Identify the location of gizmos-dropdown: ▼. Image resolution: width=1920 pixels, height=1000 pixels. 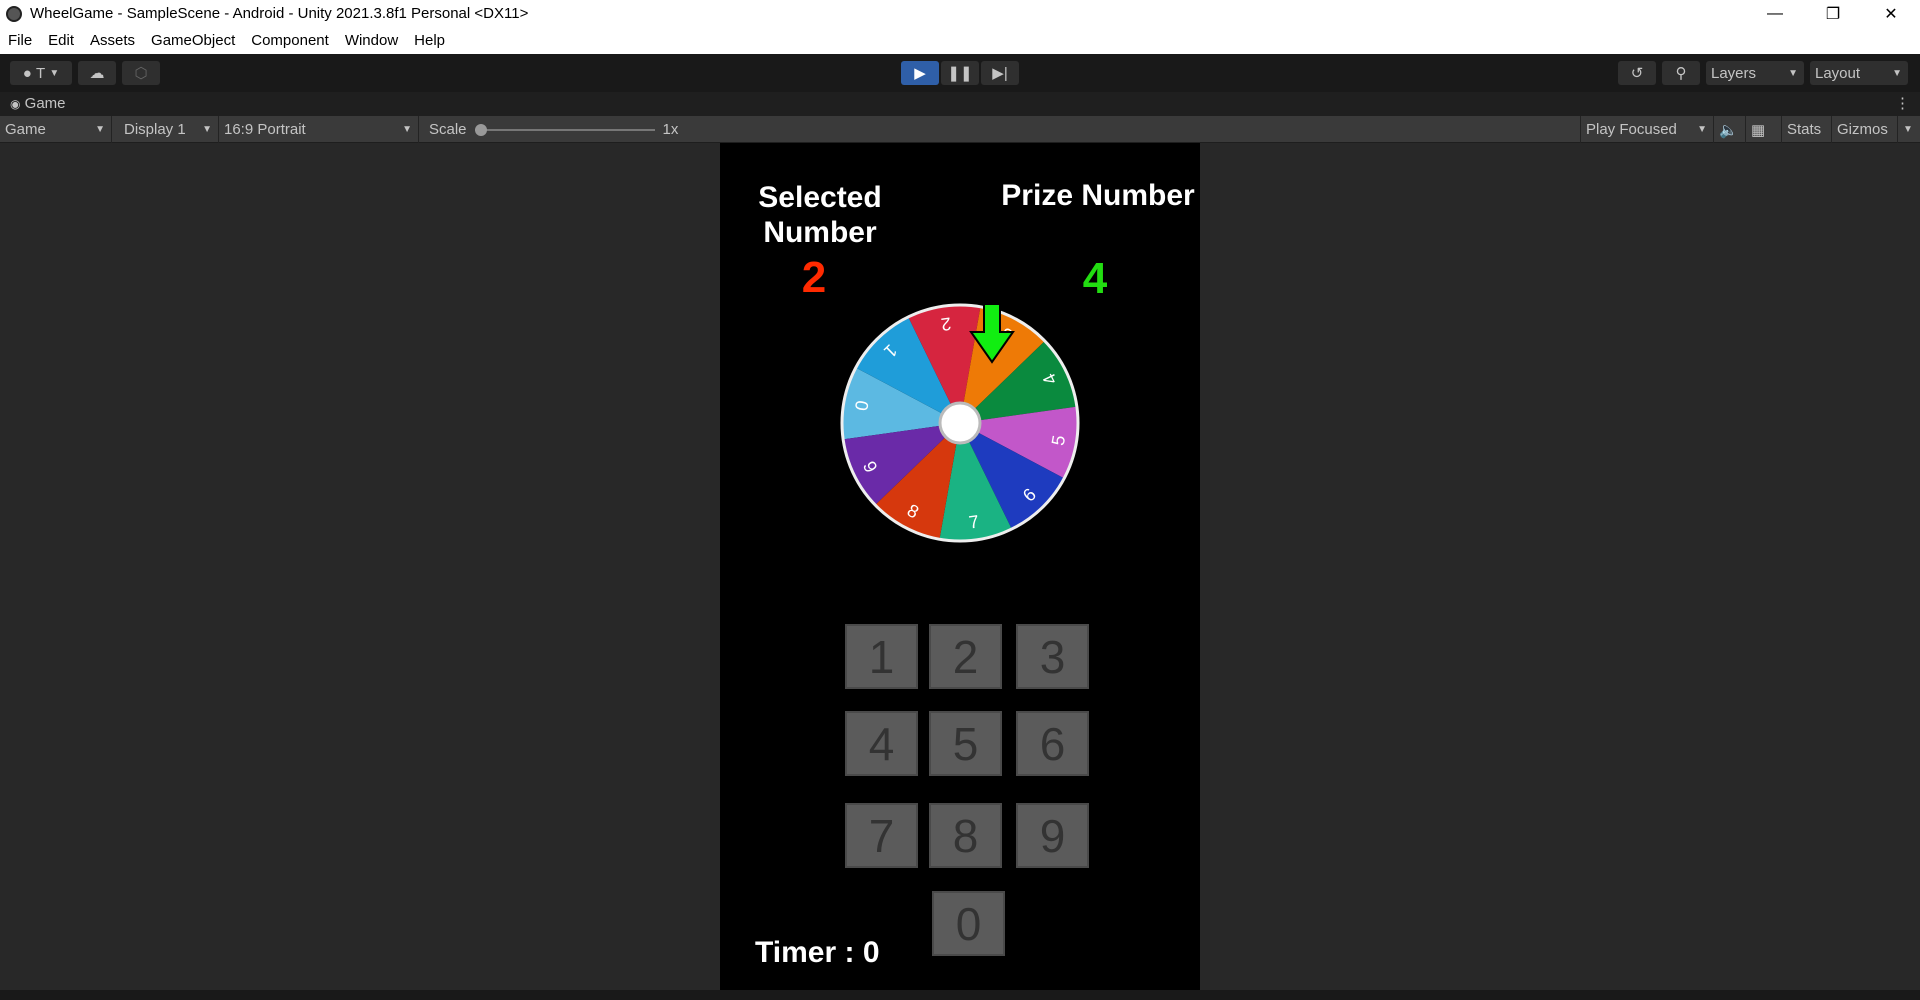
(1909, 129).